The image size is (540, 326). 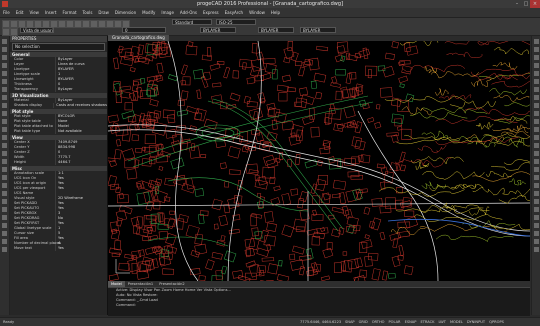 I want to click on color-select: BYLAYER, so click(x=318, y=30).